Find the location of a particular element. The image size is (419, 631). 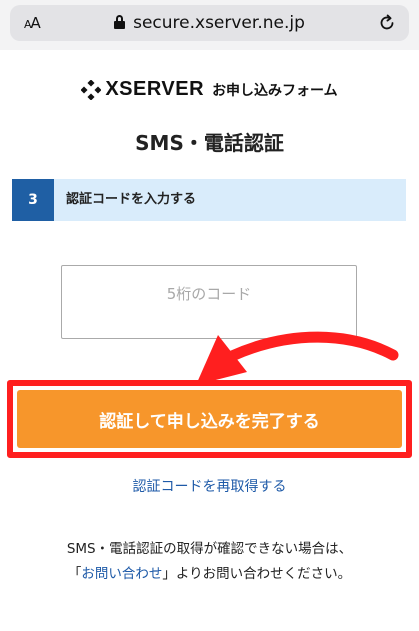

help-note-line1: SMS・電話認証の取得が確認できない場合は、 is located at coordinates (209, 549).